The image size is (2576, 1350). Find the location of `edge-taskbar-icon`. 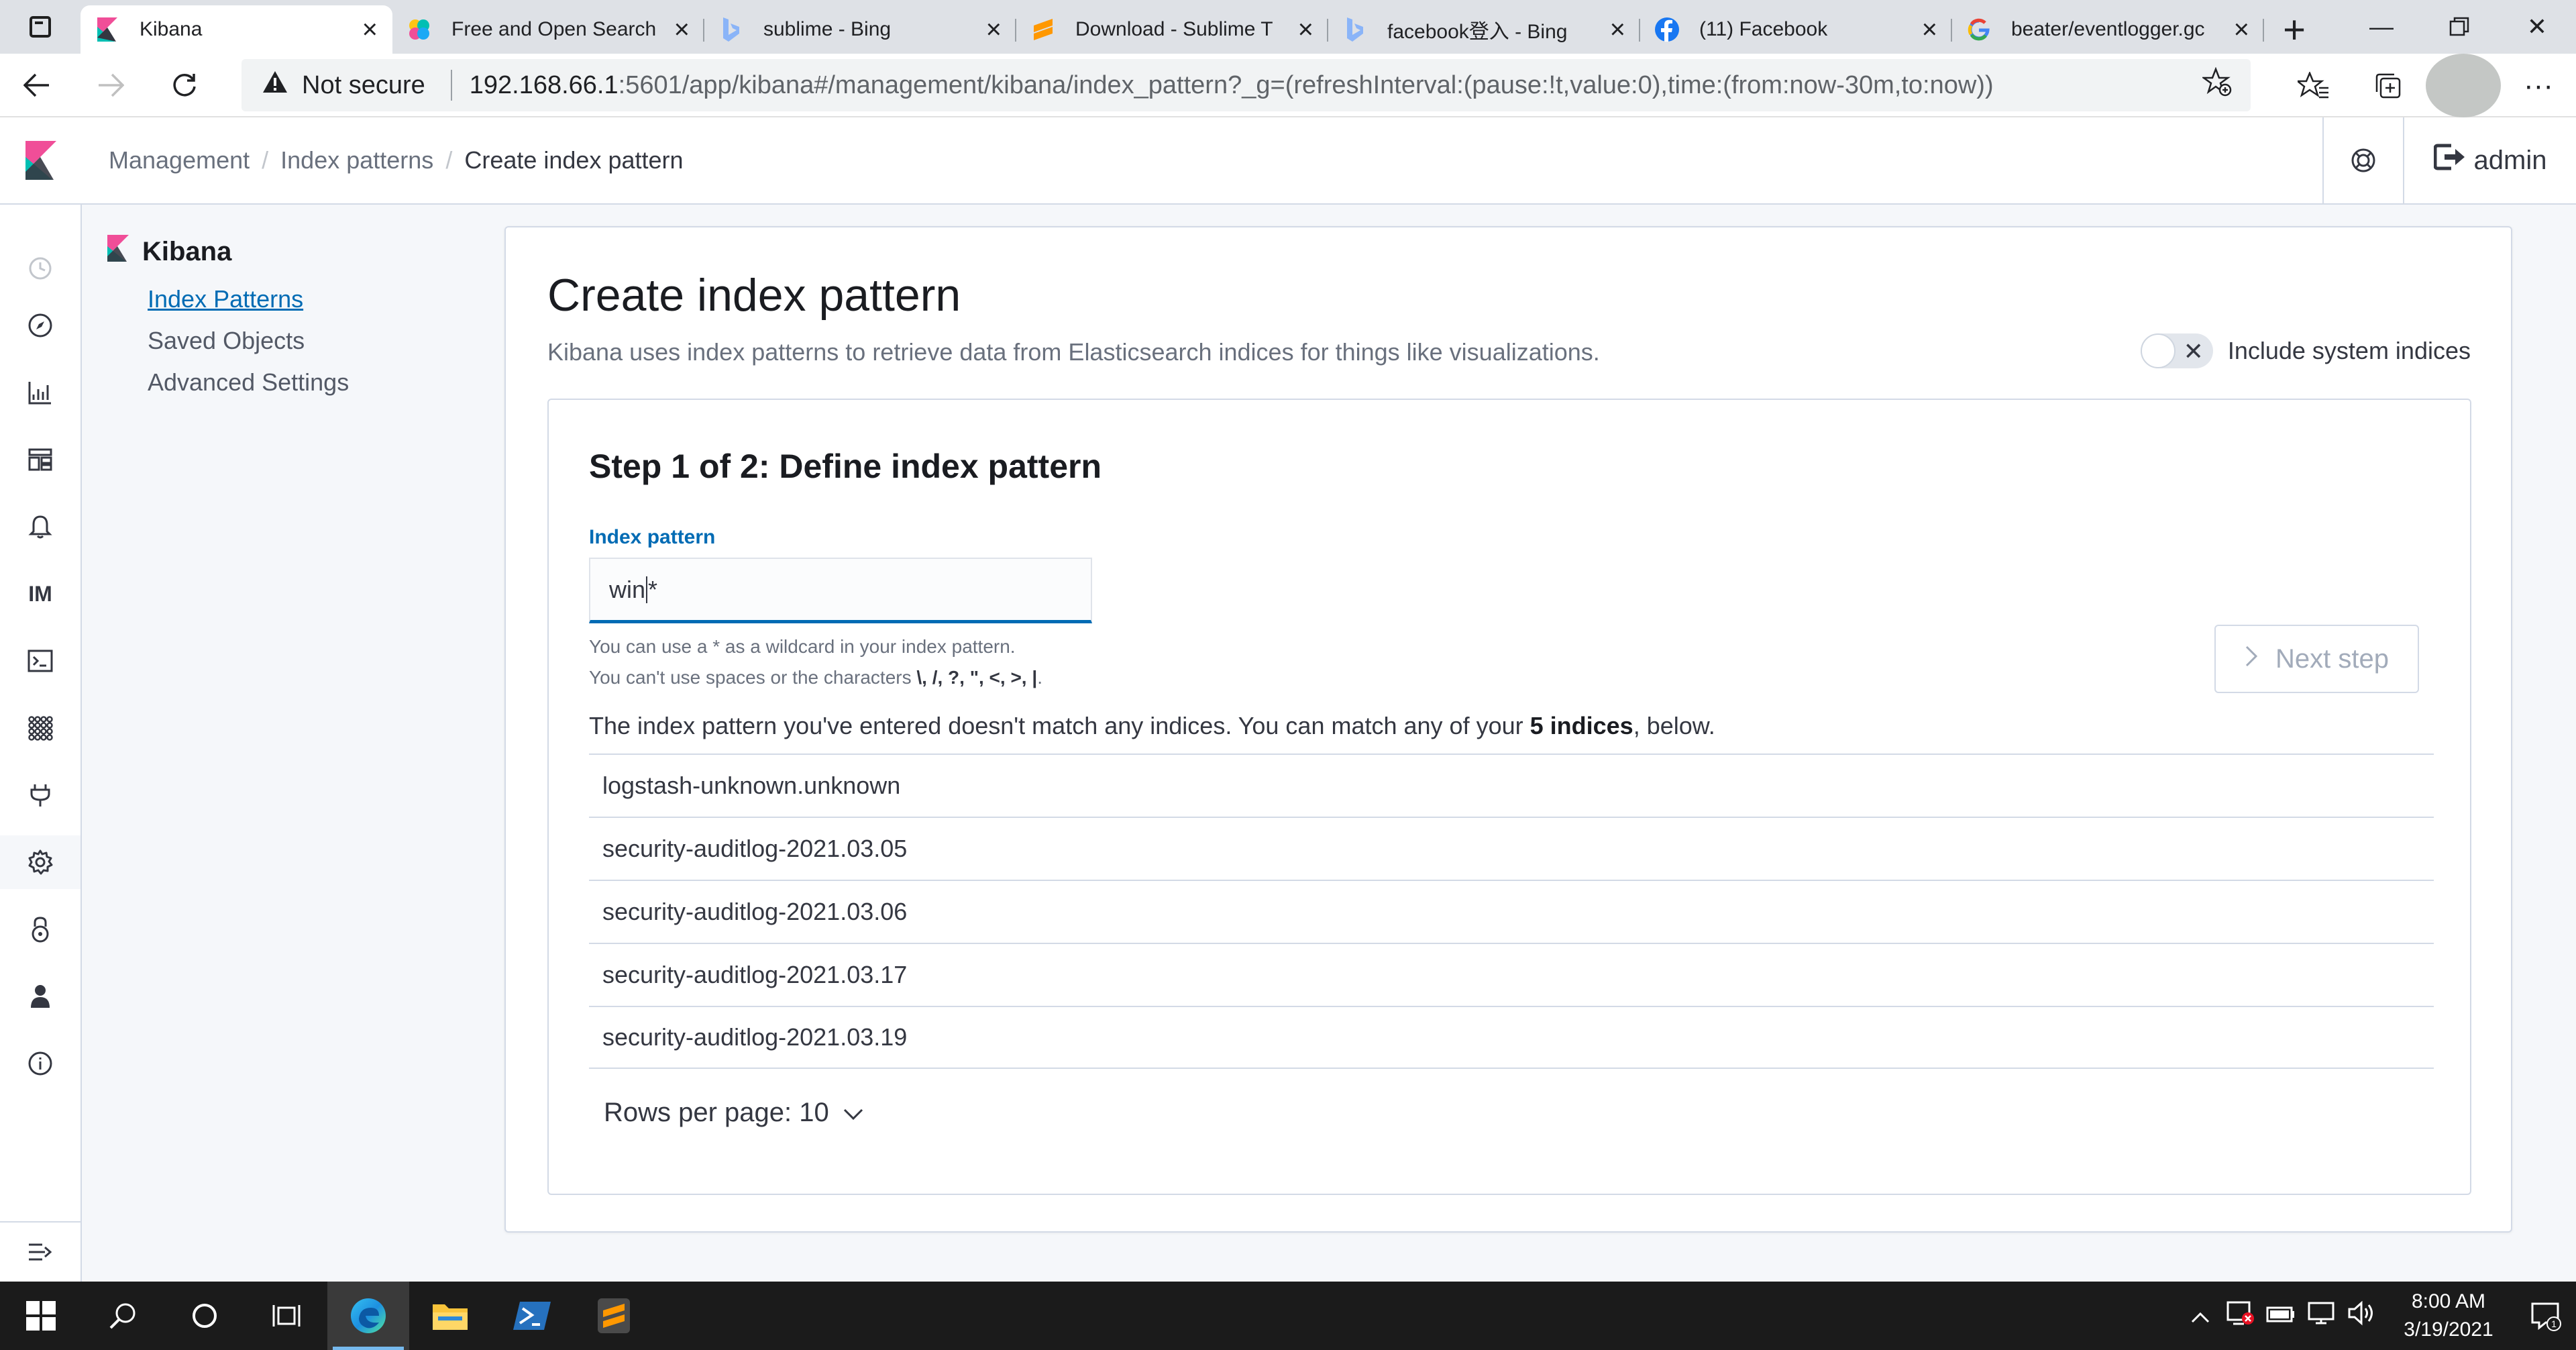

edge-taskbar-icon is located at coordinates (368, 1316).